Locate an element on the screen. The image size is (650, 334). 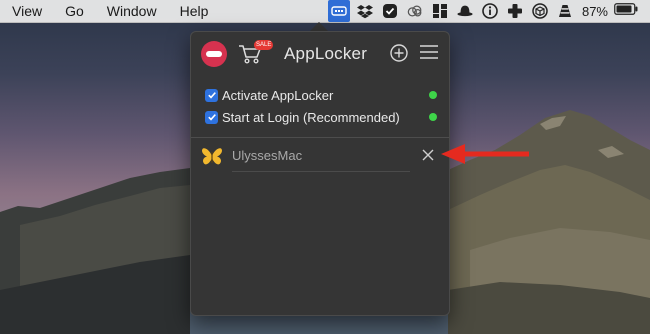
popover-header: SALE AppLocker is located at coordinates (320, 55).